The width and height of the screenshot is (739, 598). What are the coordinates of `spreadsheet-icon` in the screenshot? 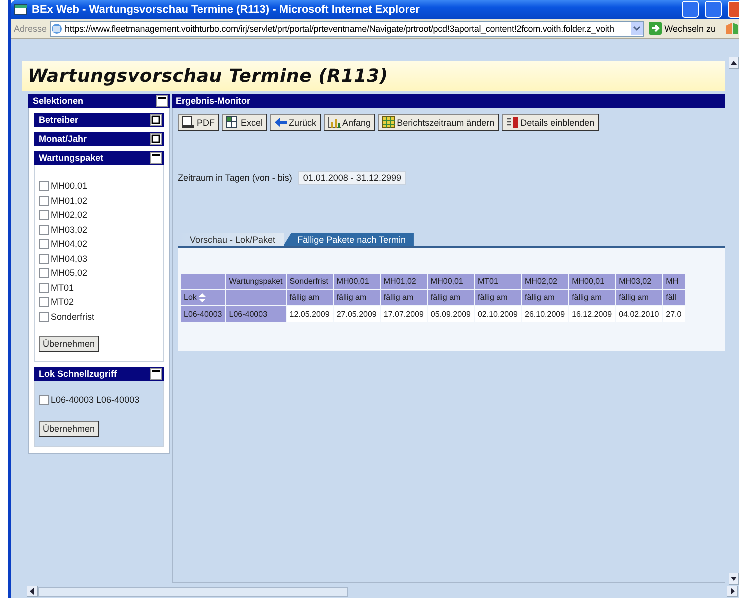 It's located at (233, 122).